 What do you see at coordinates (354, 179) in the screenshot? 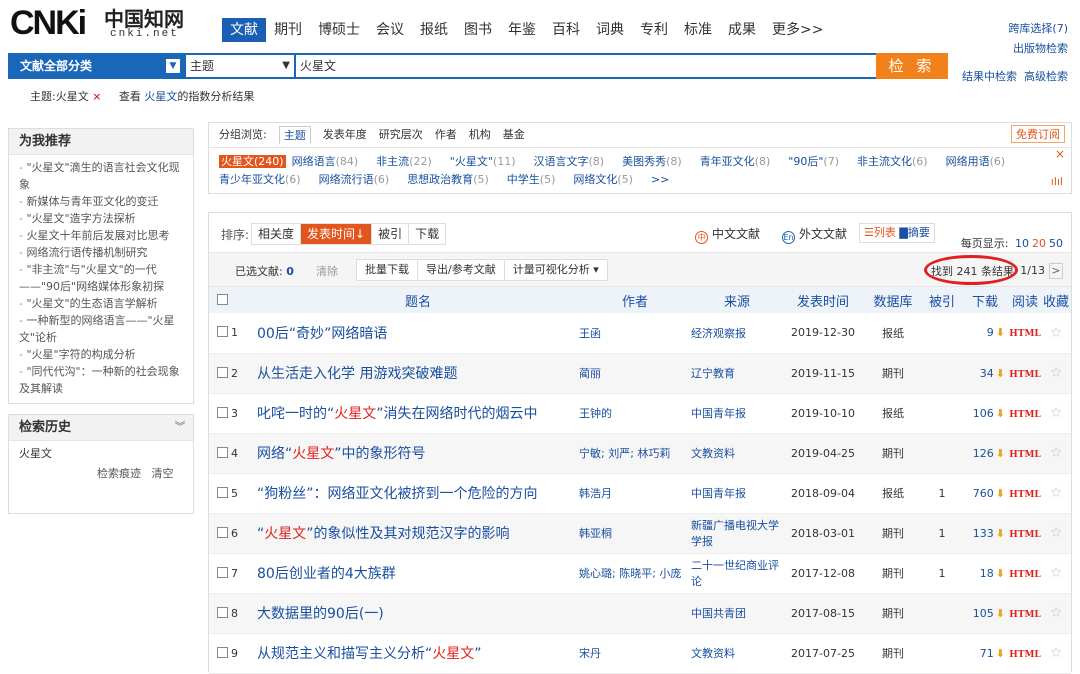
I see `topic-tag: 网络流行语(6)` at bounding box center [354, 179].